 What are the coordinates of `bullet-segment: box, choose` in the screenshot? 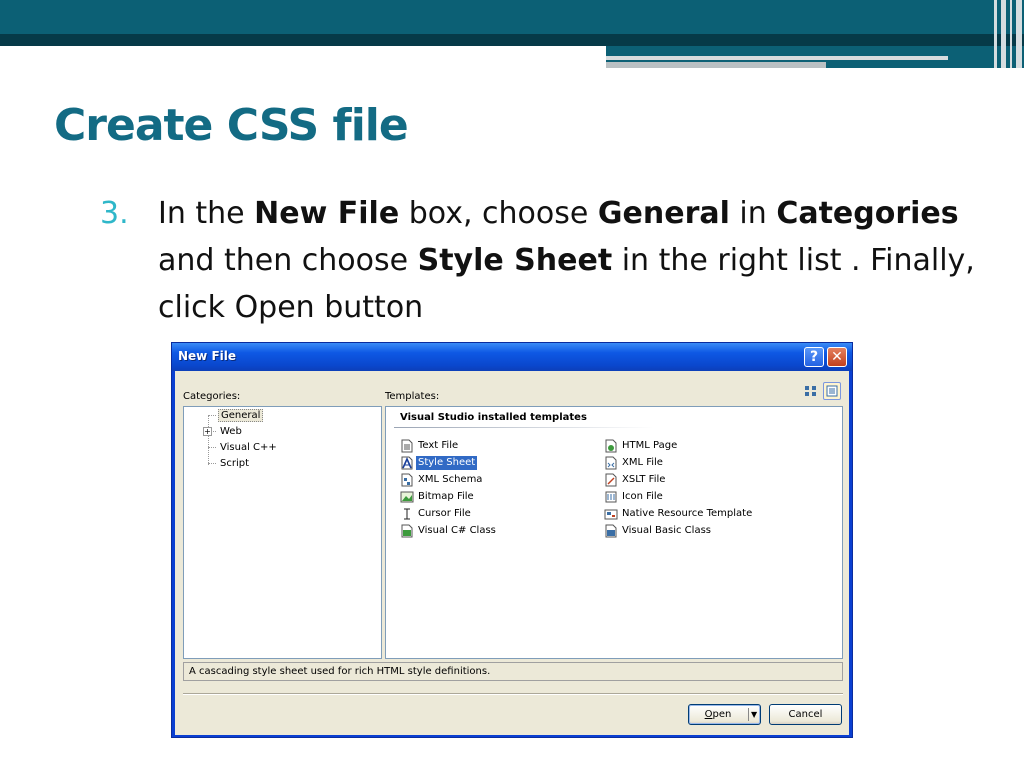 It's located at (498, 213).